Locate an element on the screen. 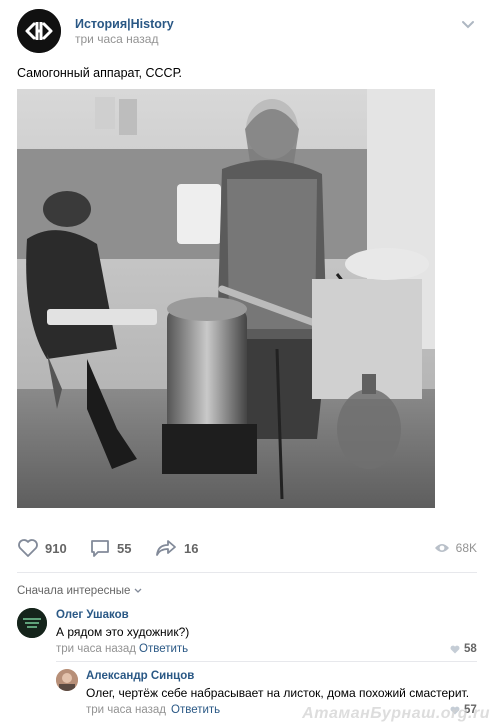 This screenshot has height=727, width=494. comment-text: А рядом это художник?) is located at coordinates (123, 632).